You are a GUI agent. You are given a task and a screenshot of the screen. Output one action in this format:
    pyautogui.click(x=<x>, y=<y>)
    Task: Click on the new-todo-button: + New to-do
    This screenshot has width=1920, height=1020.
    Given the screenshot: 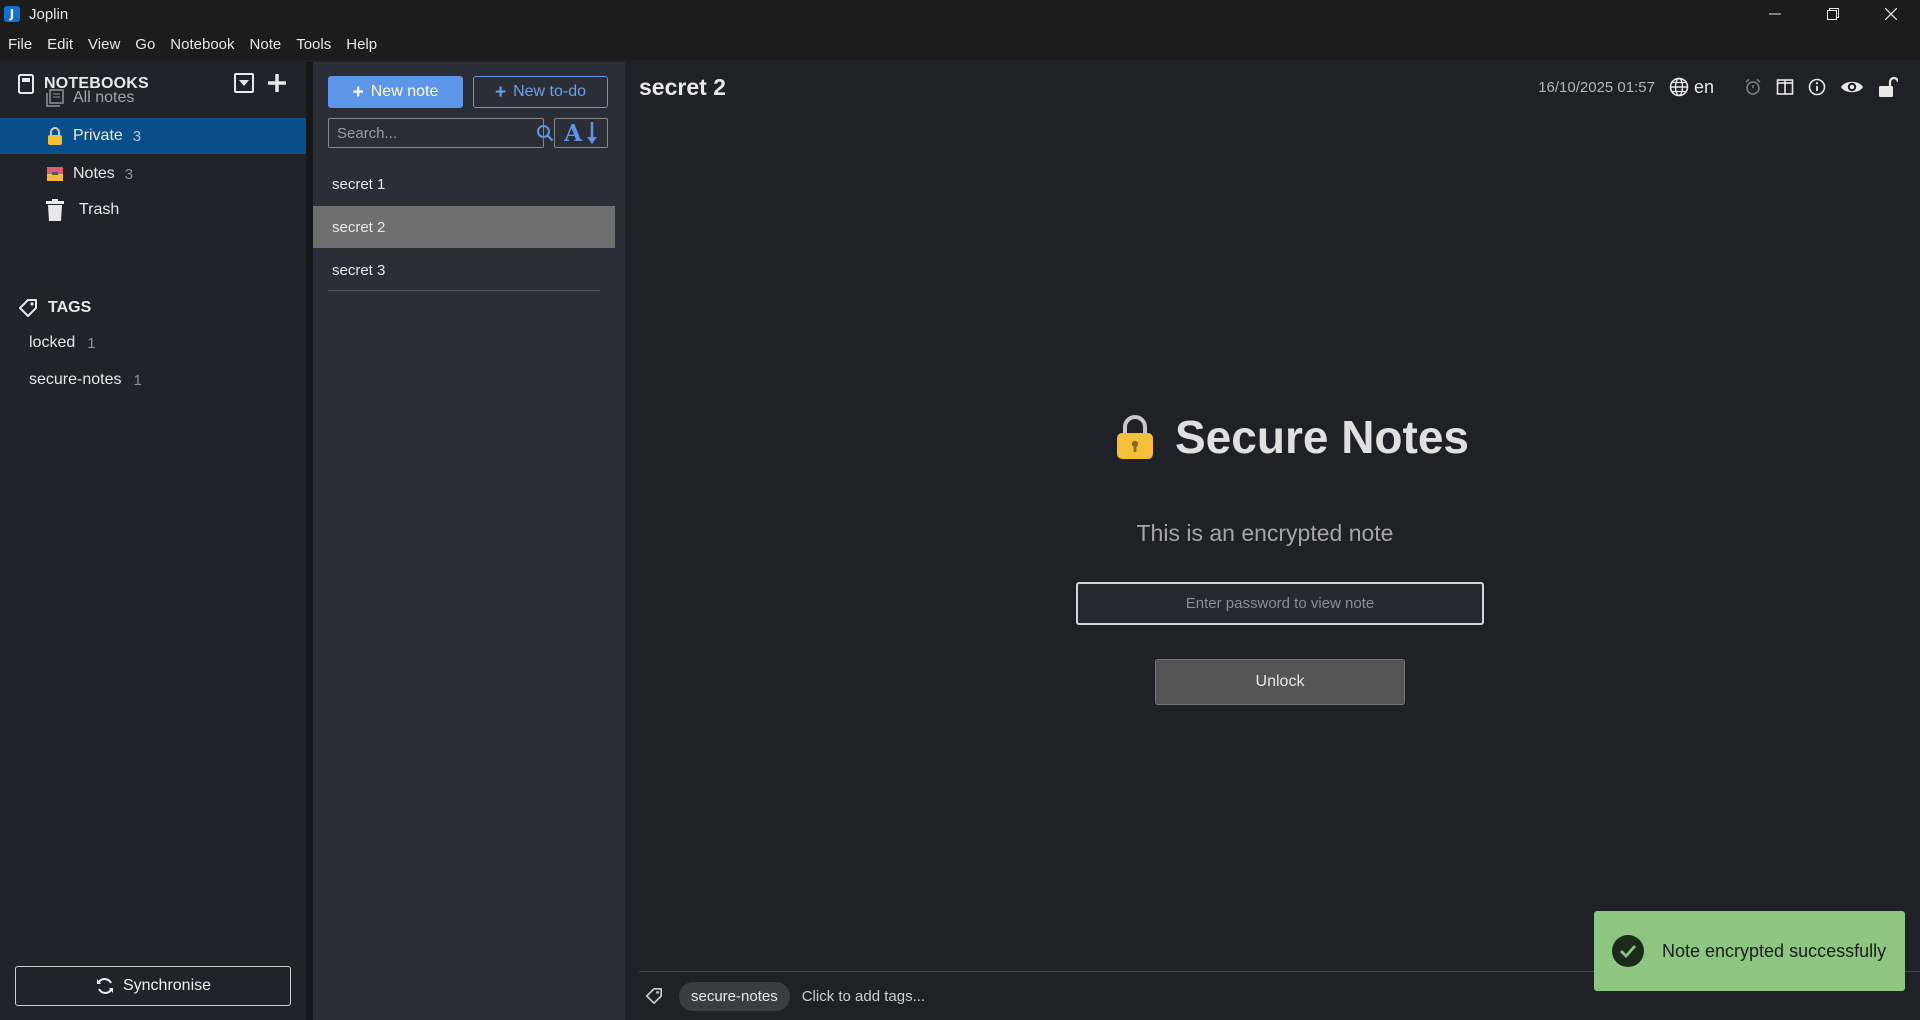 What is the action you would take?
    pyautogui.click(x=540, y=92)
    